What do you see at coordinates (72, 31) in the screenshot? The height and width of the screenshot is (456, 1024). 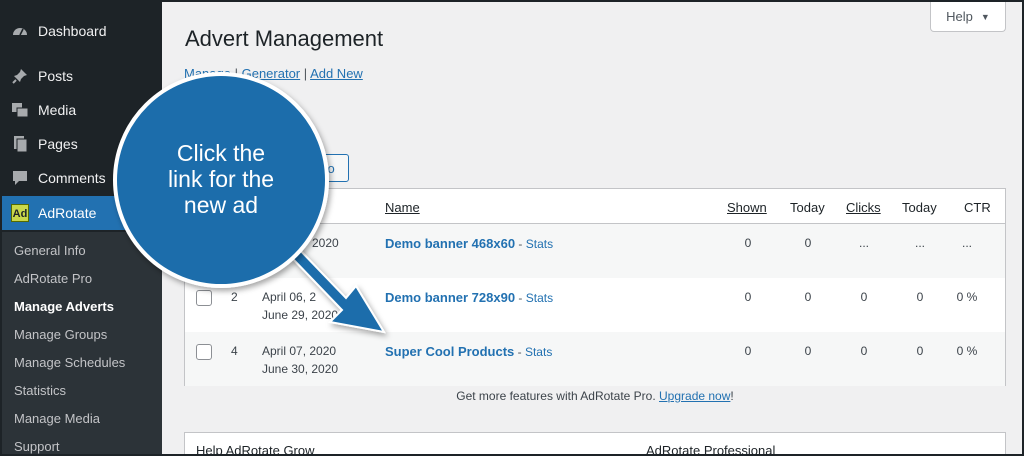 I see `menu-label: Dashboard` at bounding box center [72, 31].